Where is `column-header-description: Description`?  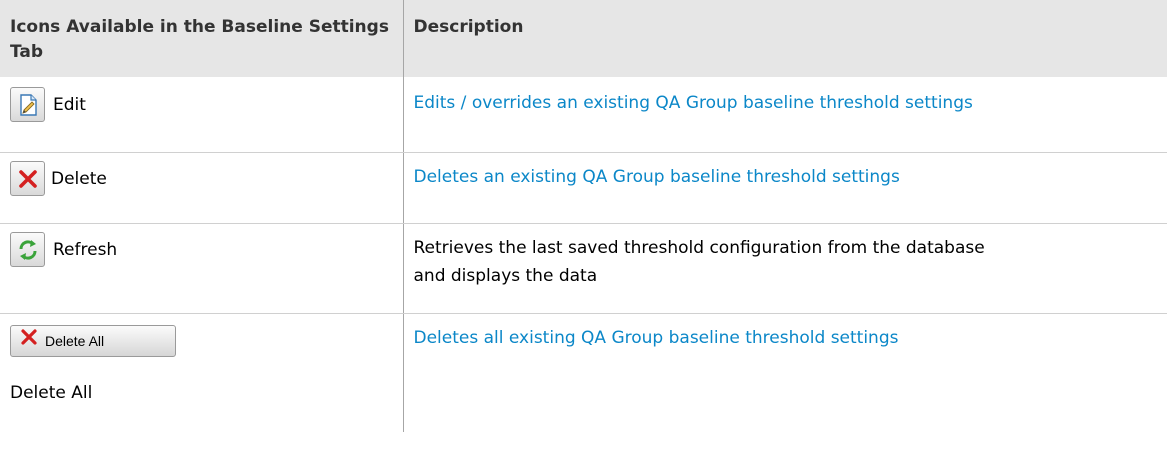 column-header-description: Description is located at coordinates (785, 38).